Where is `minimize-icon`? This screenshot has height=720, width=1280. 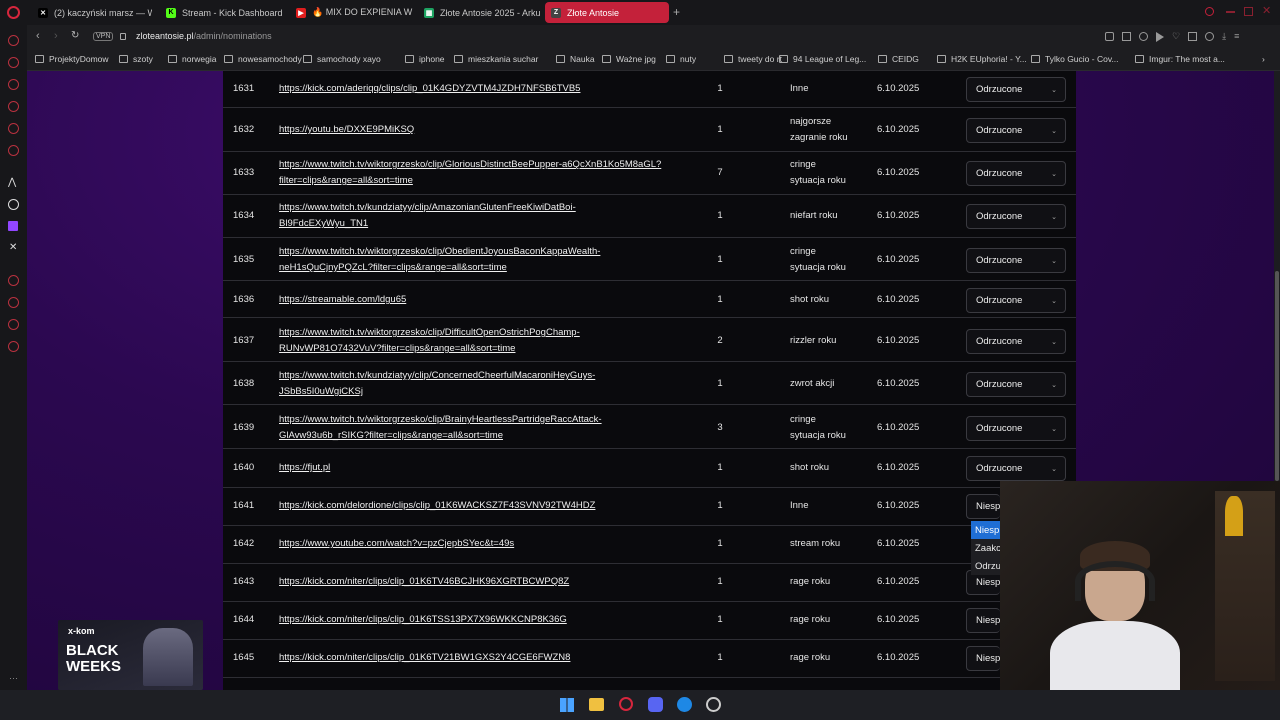
minimize-icon is located at coordinates (1230, 12).